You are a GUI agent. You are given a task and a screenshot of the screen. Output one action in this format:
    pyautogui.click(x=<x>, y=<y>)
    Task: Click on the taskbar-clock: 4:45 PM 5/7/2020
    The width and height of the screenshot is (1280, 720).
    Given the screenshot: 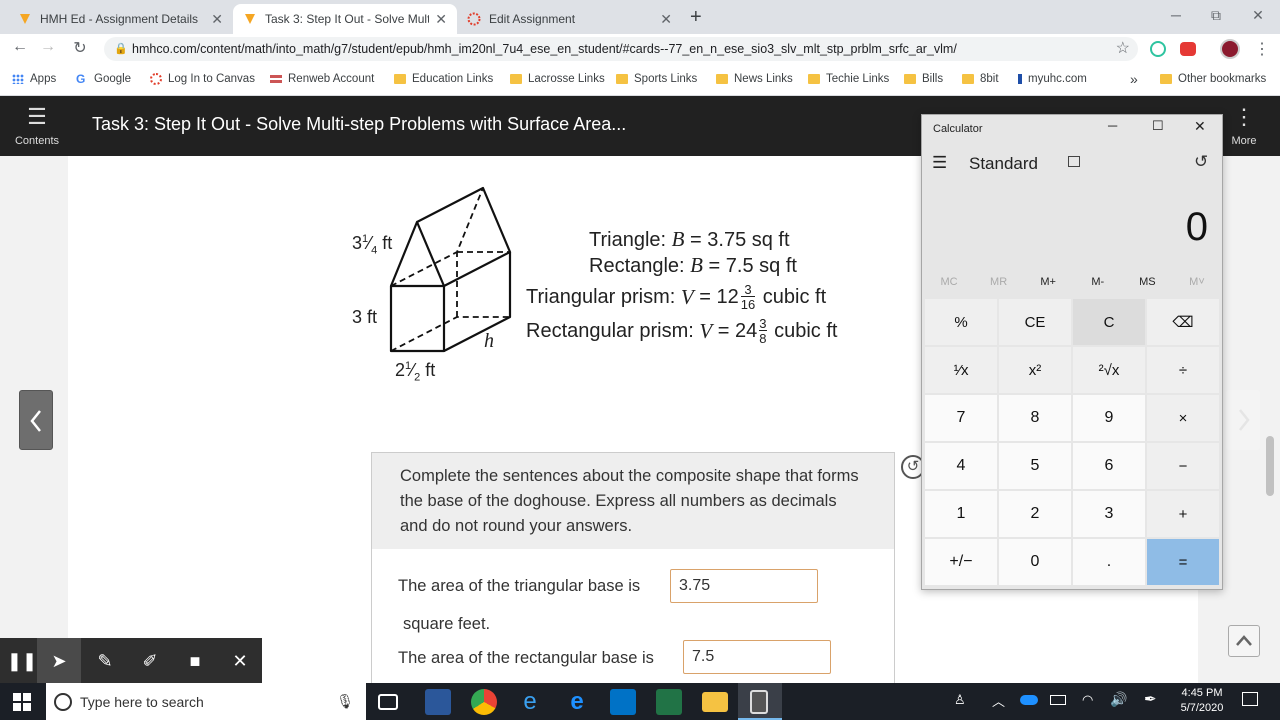 What is the action you would take?
    pyautogui.click(x=1202, y=701)
    